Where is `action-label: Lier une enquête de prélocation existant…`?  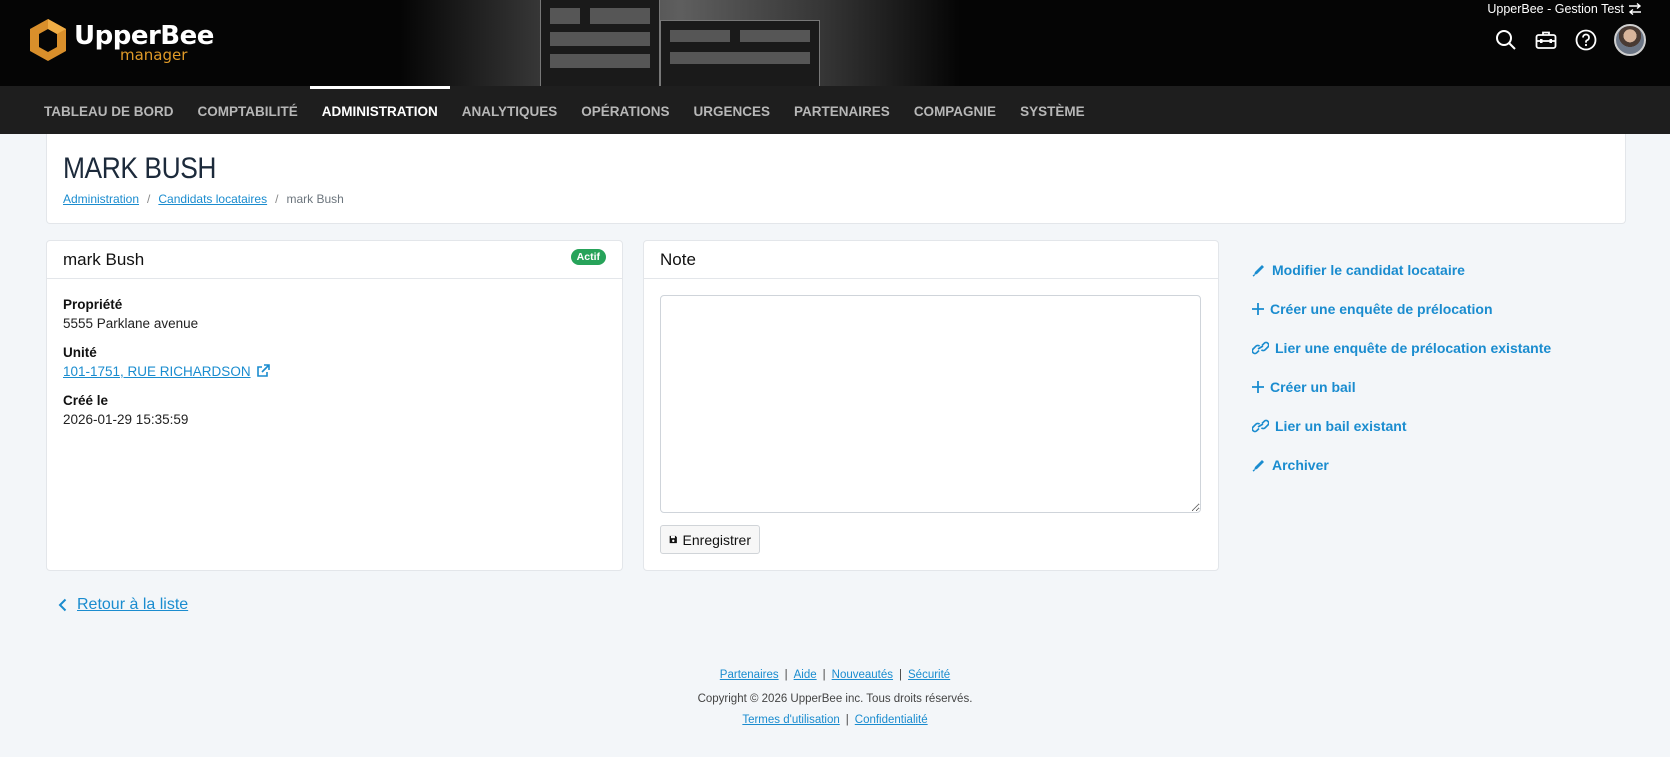 action-label: Lier une enquête de prélocation existant… is located at coordinates (1413, 347).